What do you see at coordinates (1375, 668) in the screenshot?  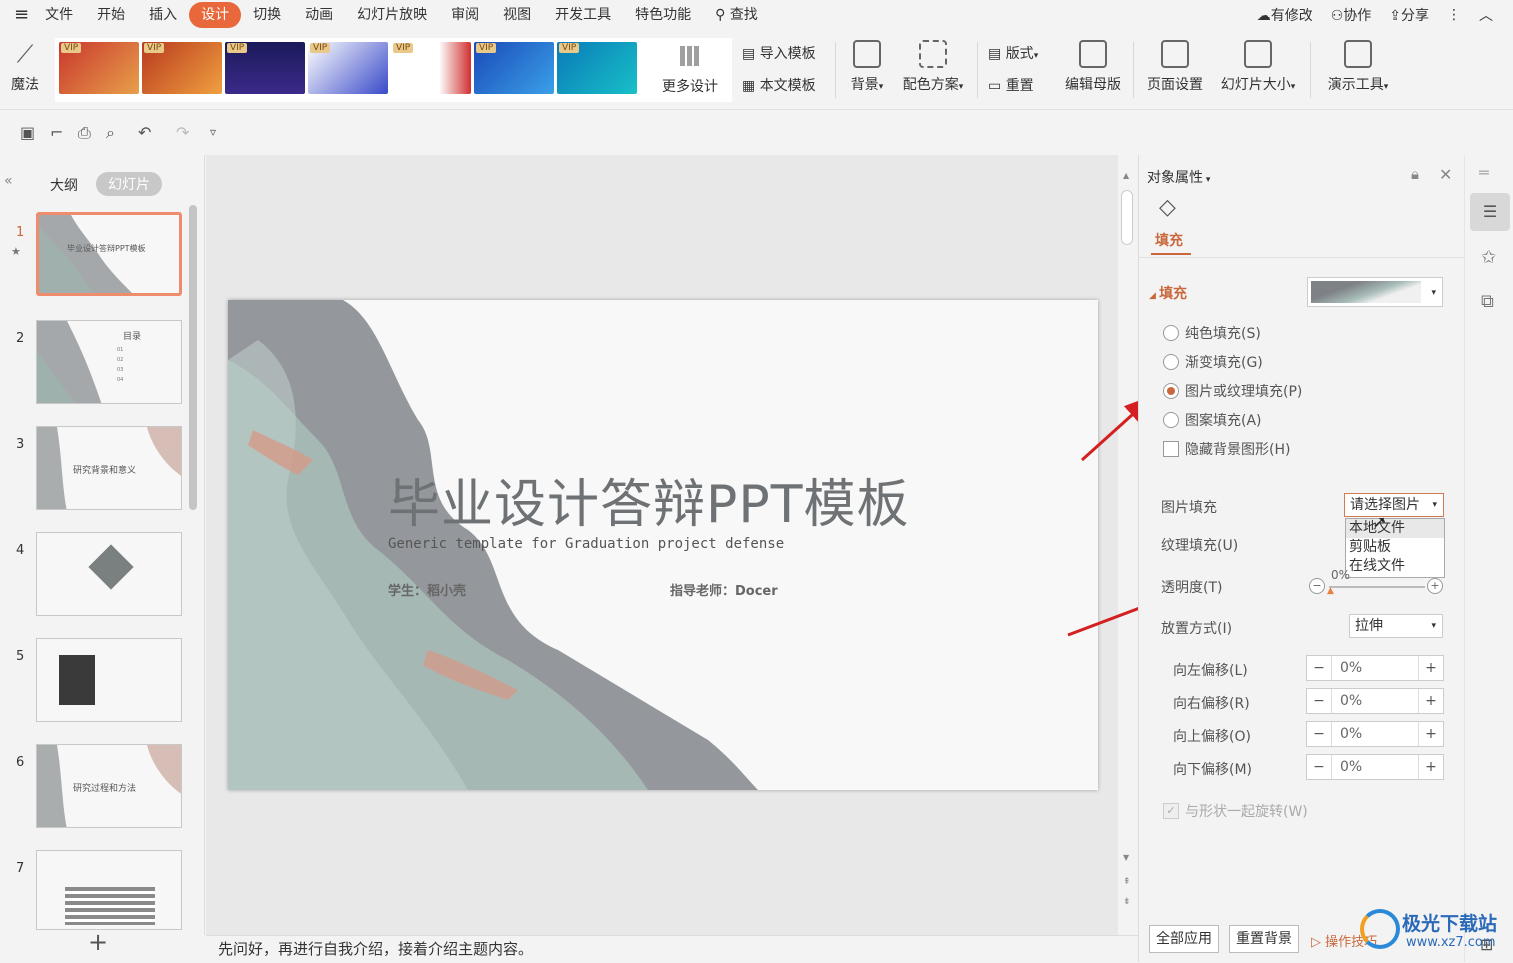 I see `offset-left-stepper: −0% +` at bounding box center [1375, 668].